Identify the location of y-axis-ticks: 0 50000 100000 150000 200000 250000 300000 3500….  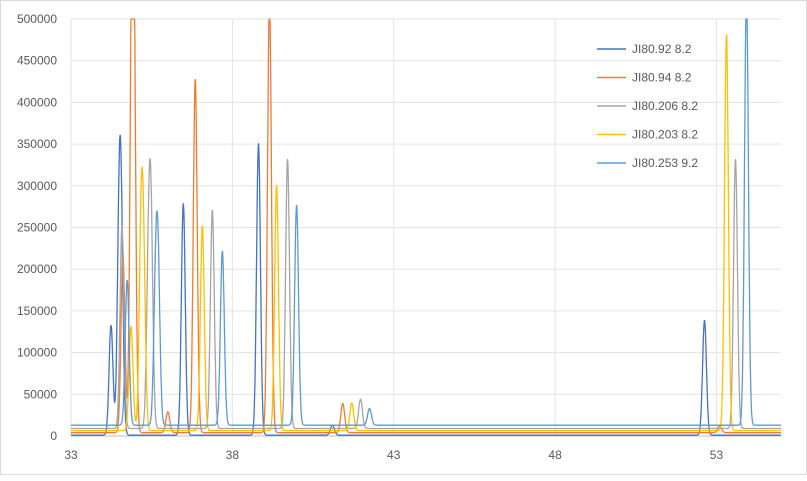
(37, 227).